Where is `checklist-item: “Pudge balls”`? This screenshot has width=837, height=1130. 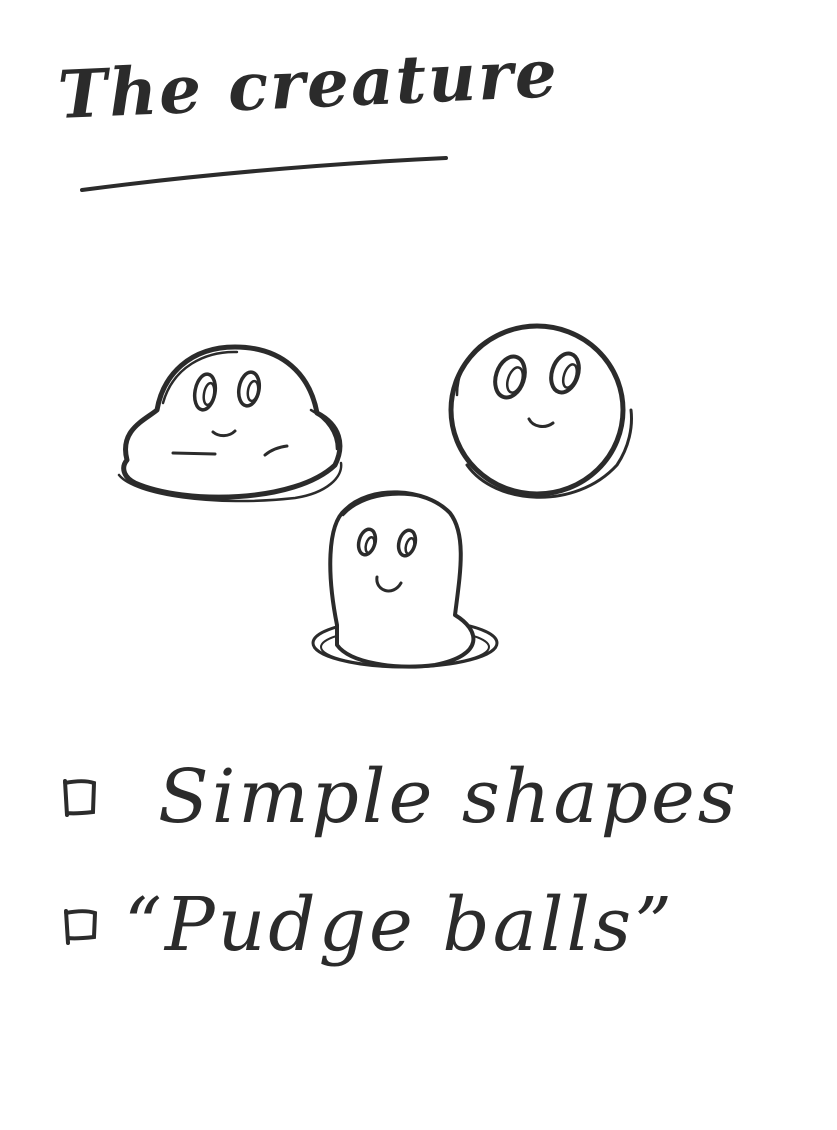
checklist-item: “Pudge balls” is located at coordinates (367, 925).